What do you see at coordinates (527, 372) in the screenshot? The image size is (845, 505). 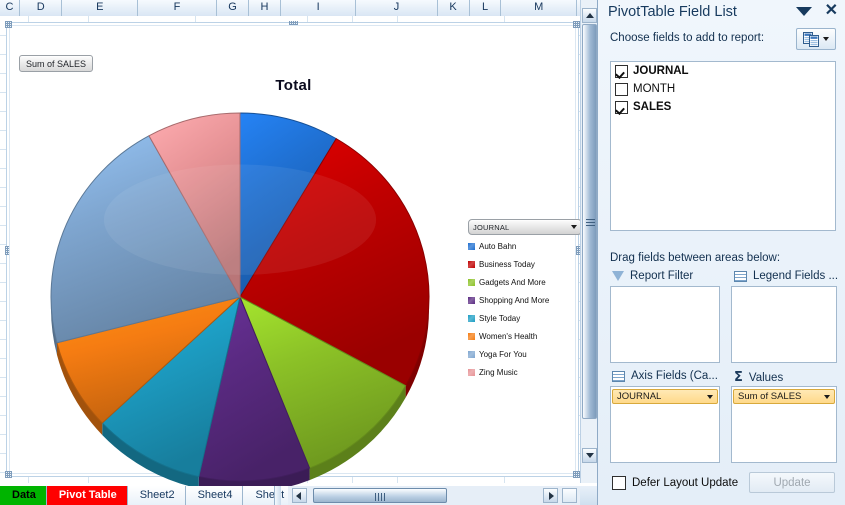 I see `legend-item: Zing Music` at bounding box center [527, 372].